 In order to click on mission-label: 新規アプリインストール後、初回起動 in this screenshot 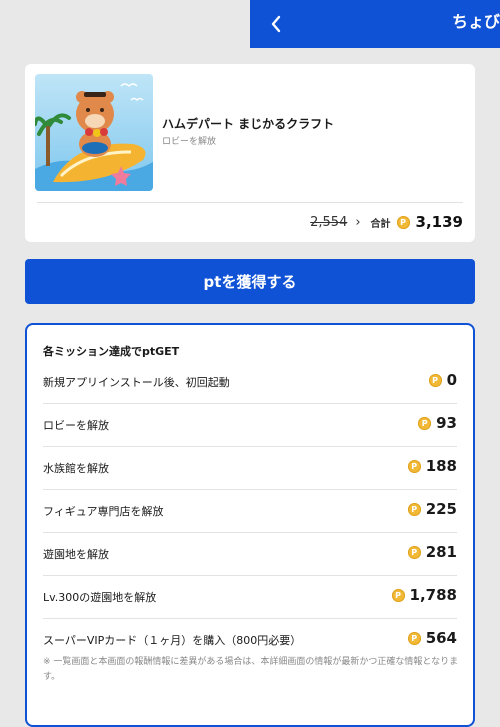, I will do `click(136, 382)`.